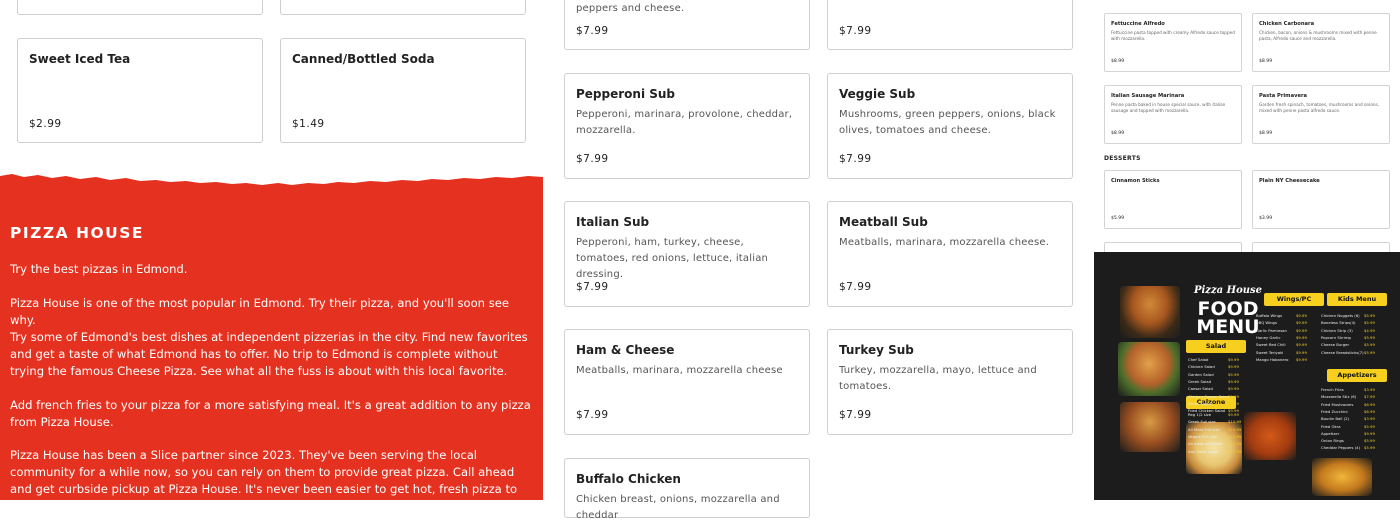 The width and height of the screenshot is (1400, 524). I want to click on menu-board-item-name: Garlic Parmesan, so click(1271, 330).